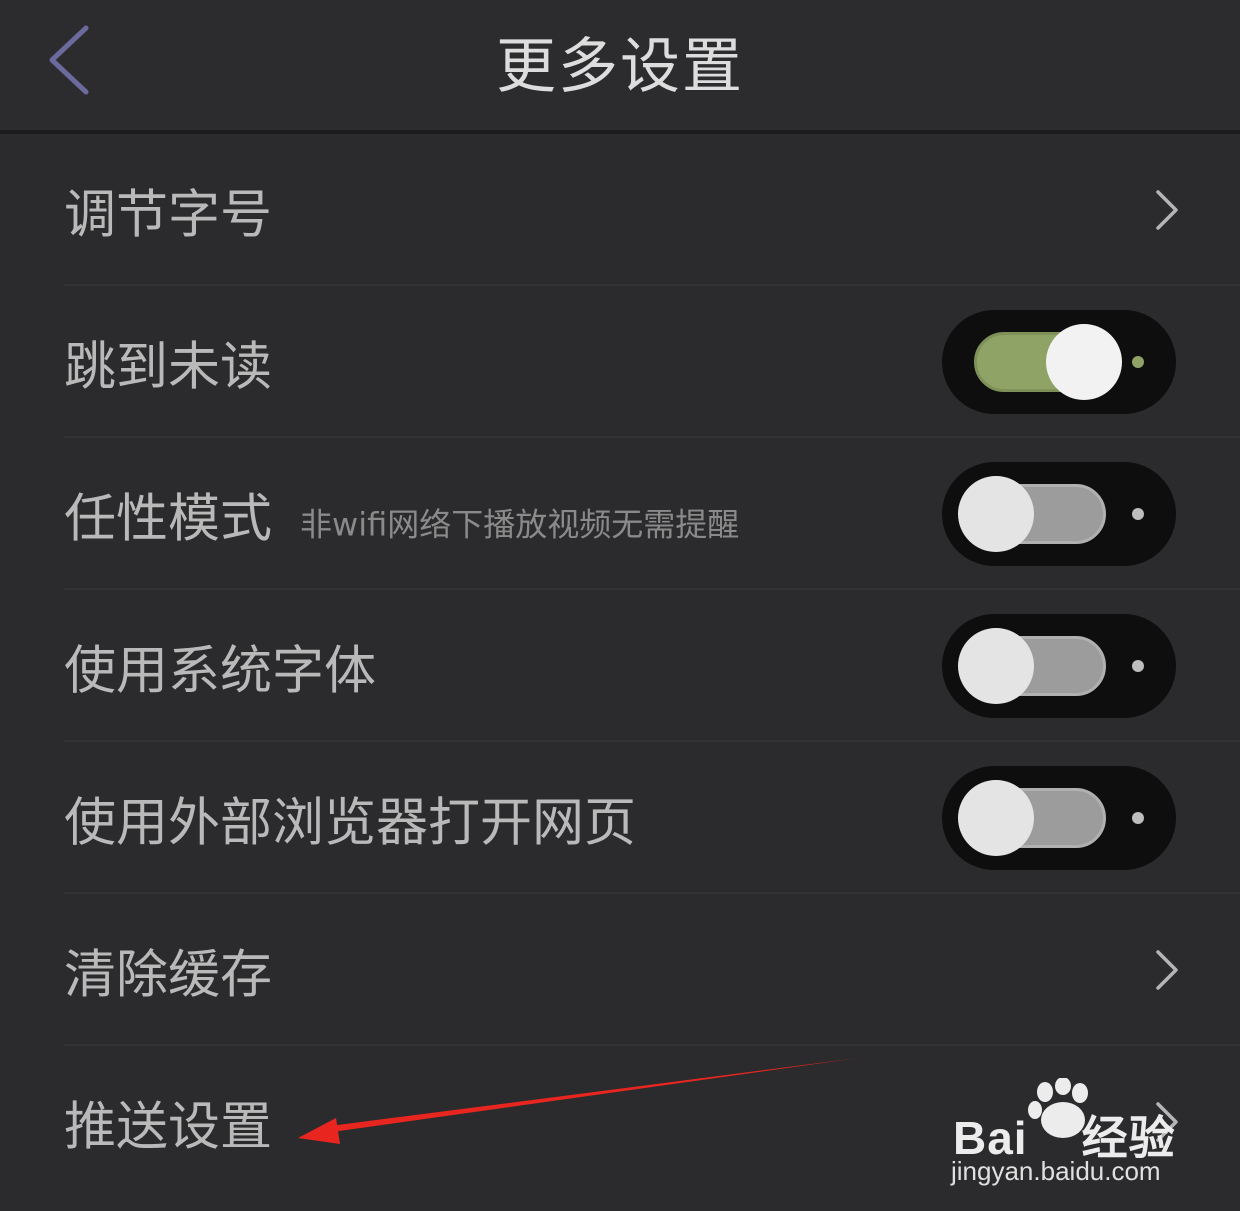  Describe the element at coordinates (1056, 1171) in the screenshot. I see `watermark-url: jingyan.baidu.com` at that location.